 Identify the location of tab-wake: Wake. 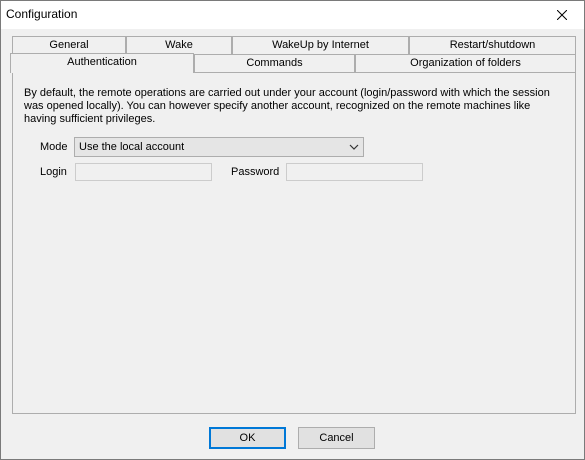
(179, 45).